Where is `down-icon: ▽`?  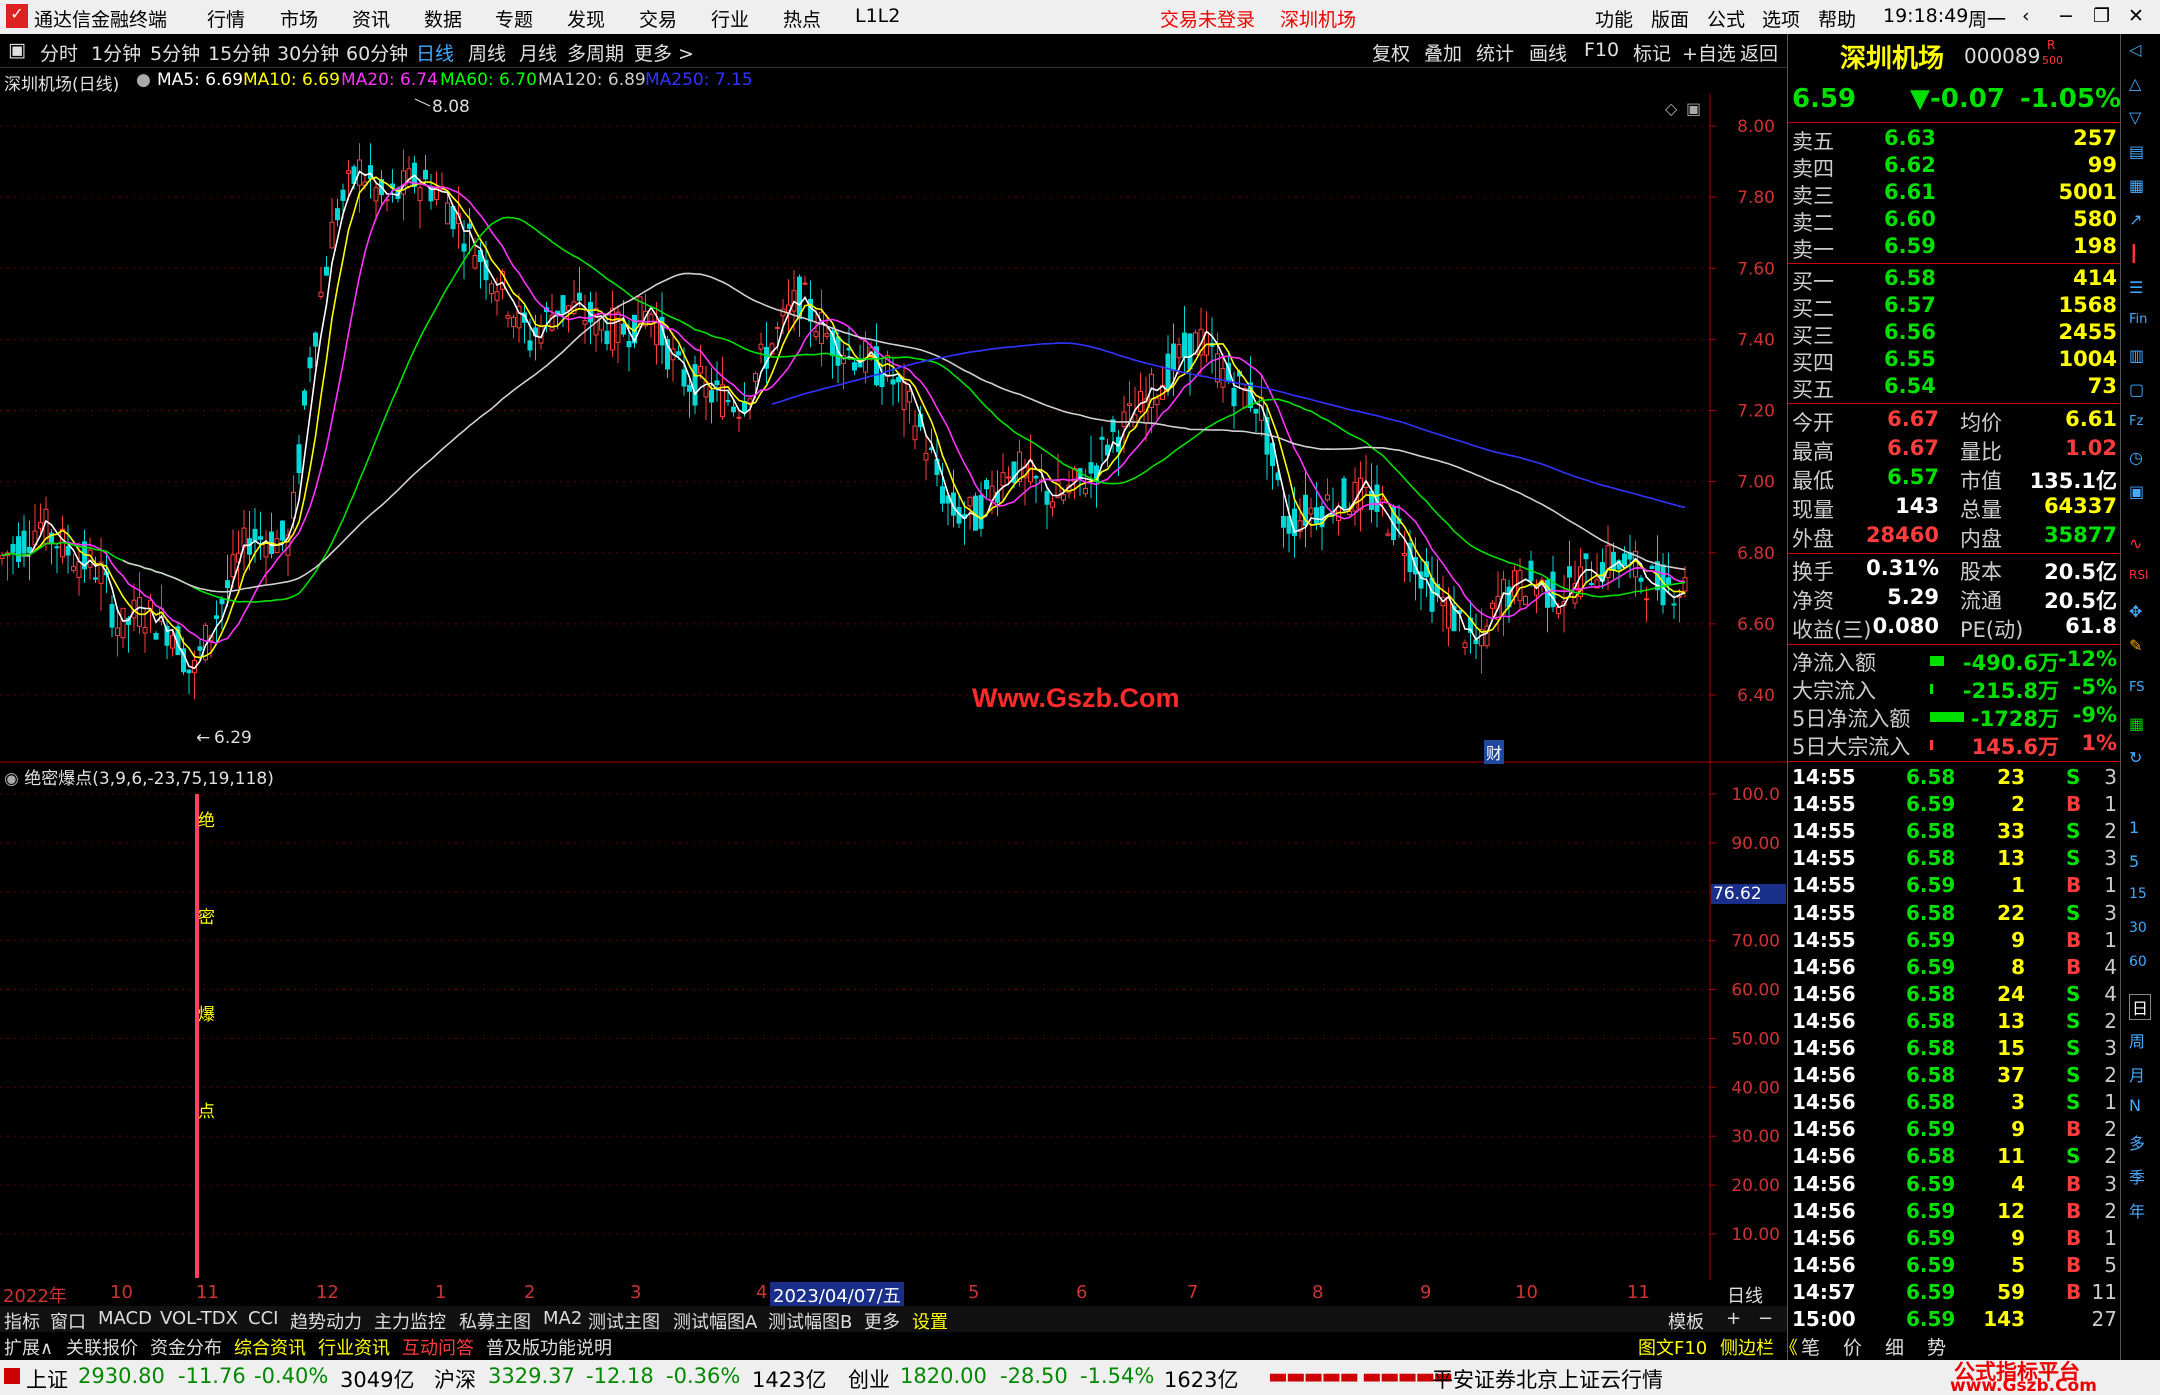
down-icon: ▽ is located at coordinates (2135, 117).